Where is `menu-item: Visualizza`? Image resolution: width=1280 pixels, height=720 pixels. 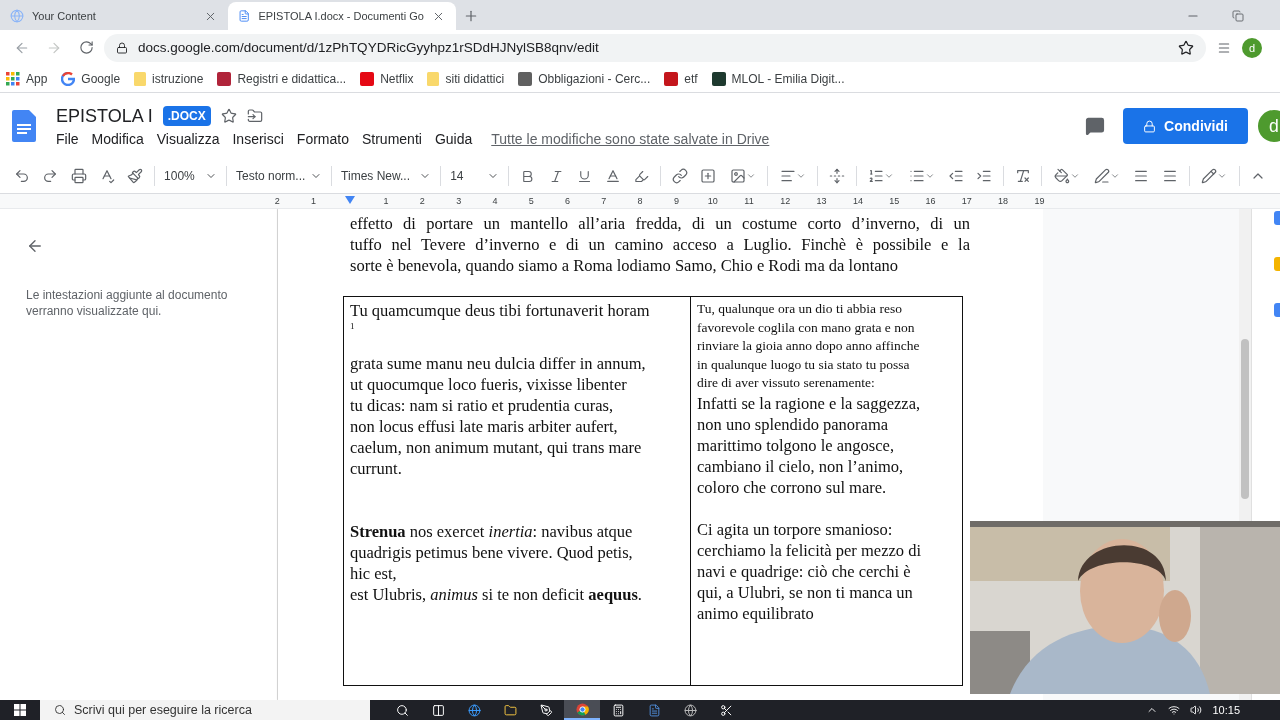 menu-item: Visualizza is located at coordinates (188, 138).